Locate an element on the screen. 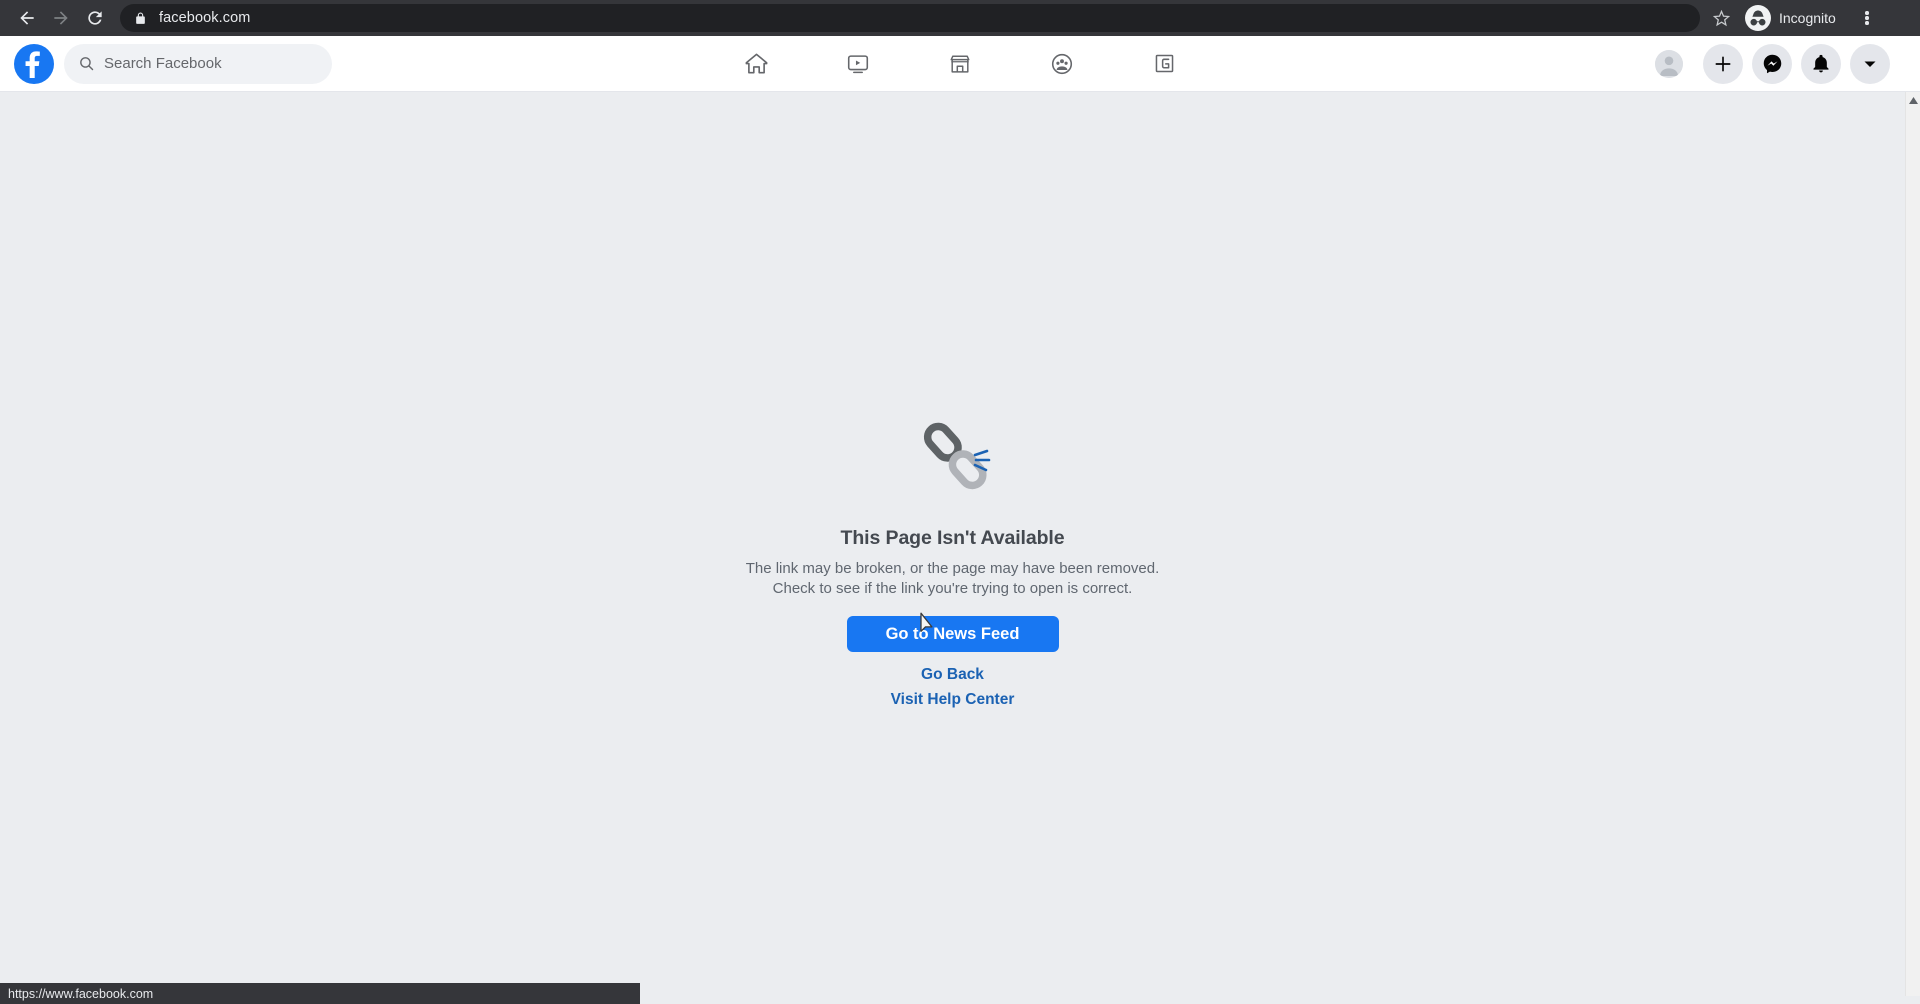 This screenshot has height=1004, width=1920. facebook-logo-icon is located at coordinates (34, 63).